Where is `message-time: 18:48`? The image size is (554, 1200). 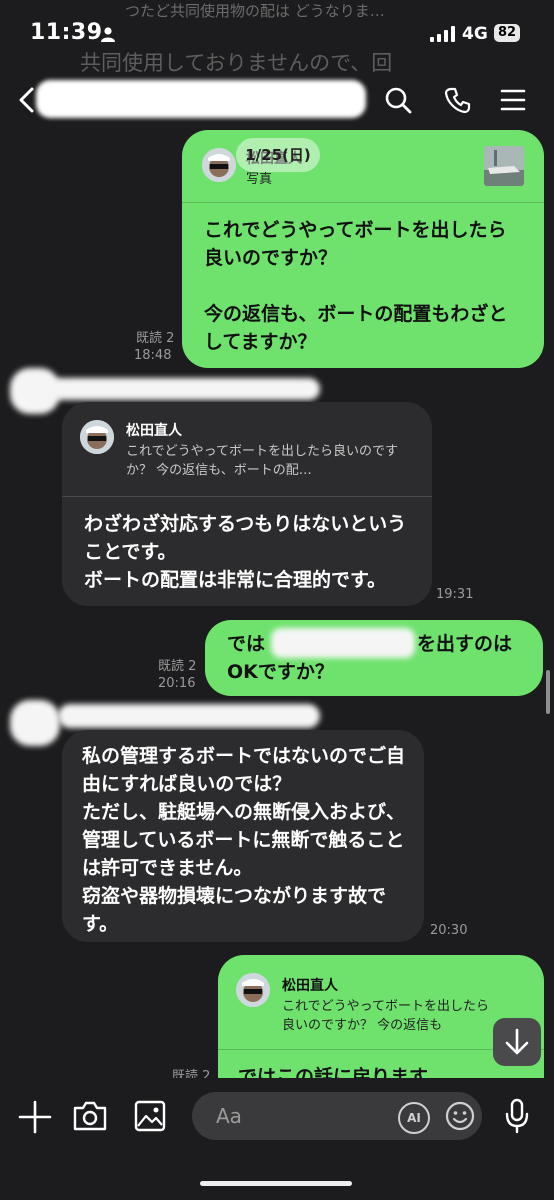 message-time: 18:48 is located at coordinates (153, 355).